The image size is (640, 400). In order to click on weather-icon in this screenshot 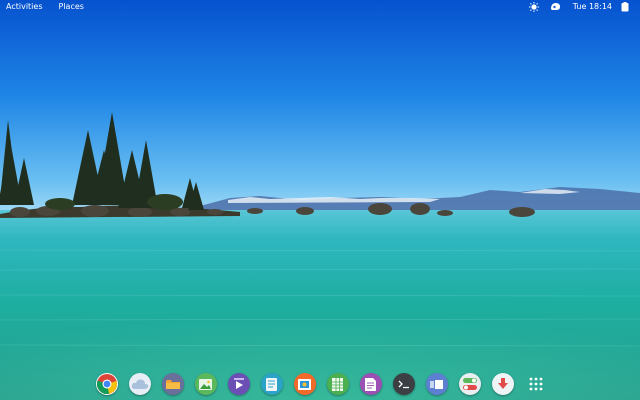, I will do `click(139, 384)`.